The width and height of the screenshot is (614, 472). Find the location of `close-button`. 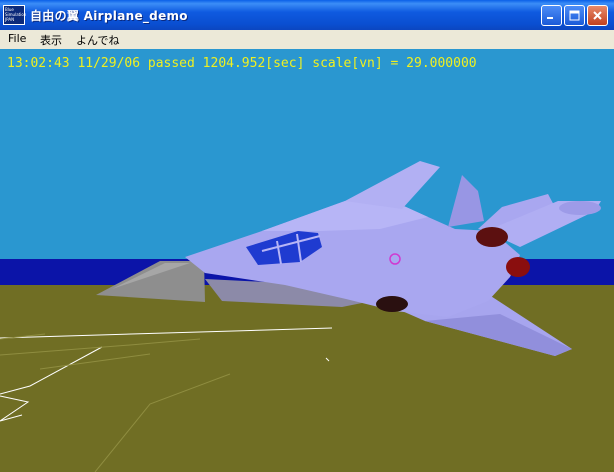

close-button is located at coordinates (597, 15).